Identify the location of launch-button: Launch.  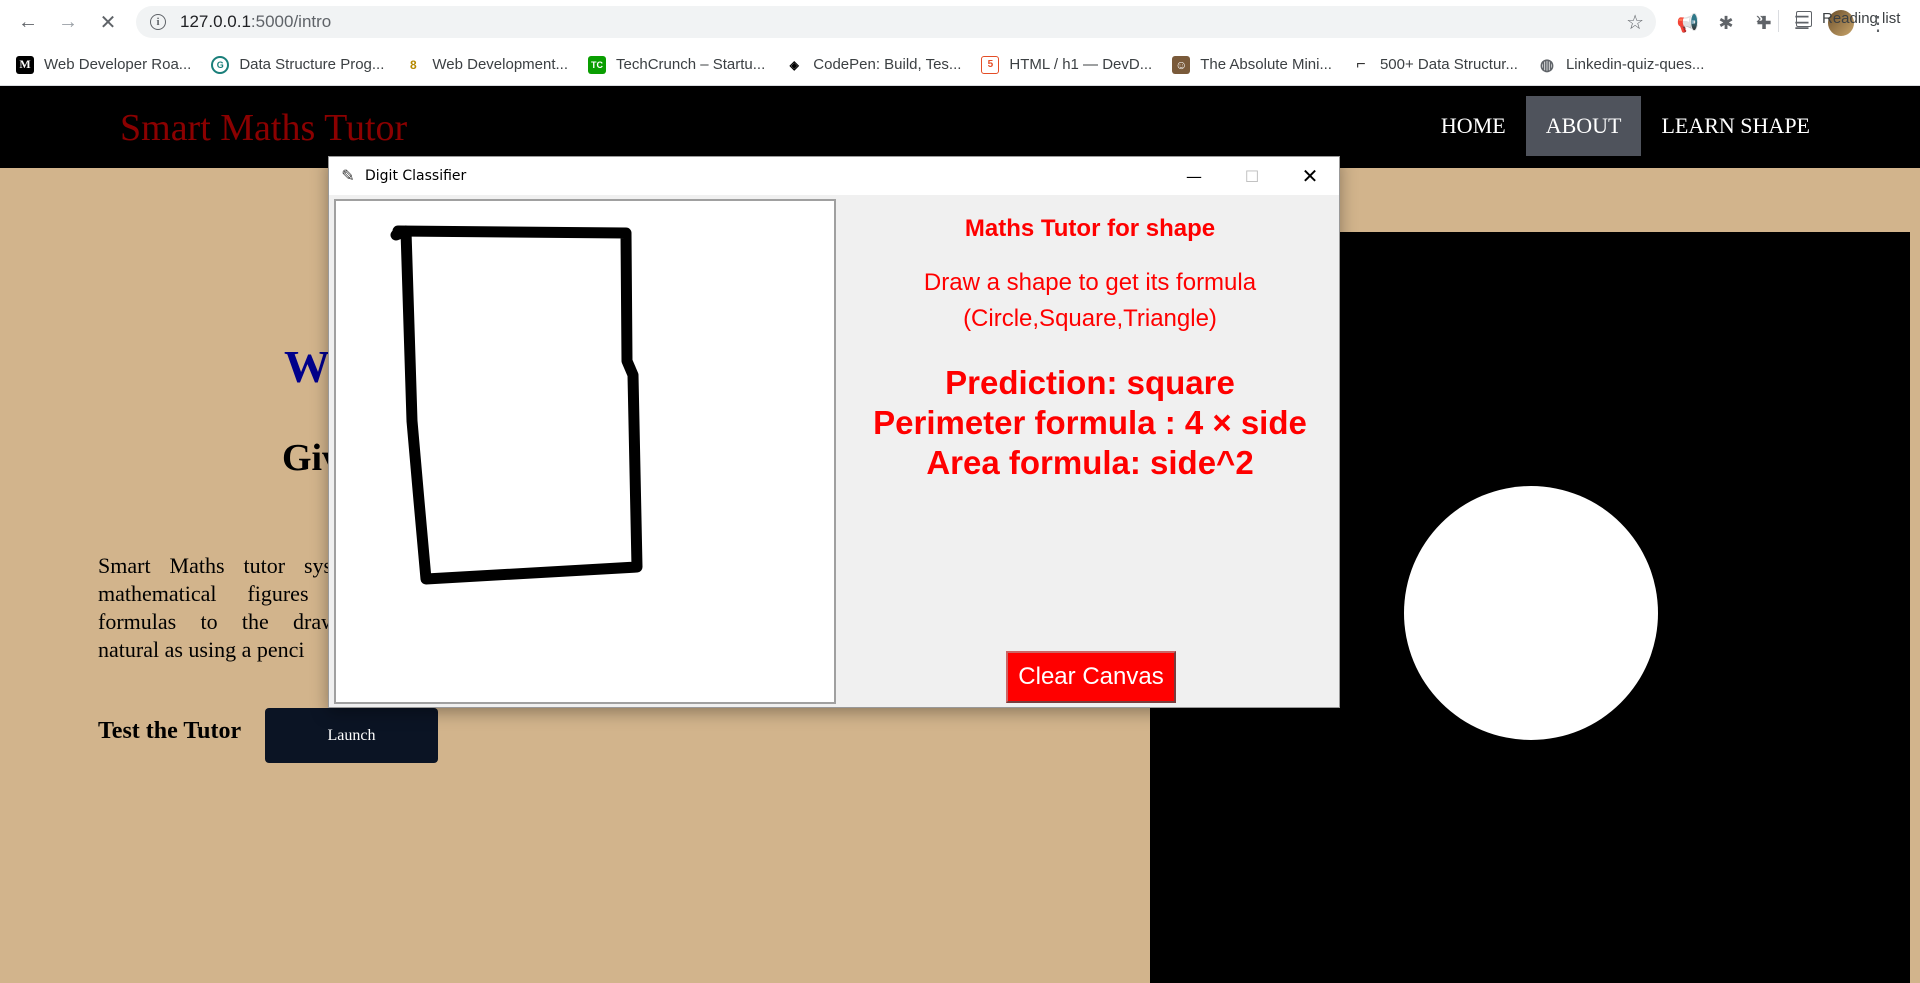
(351, 735).